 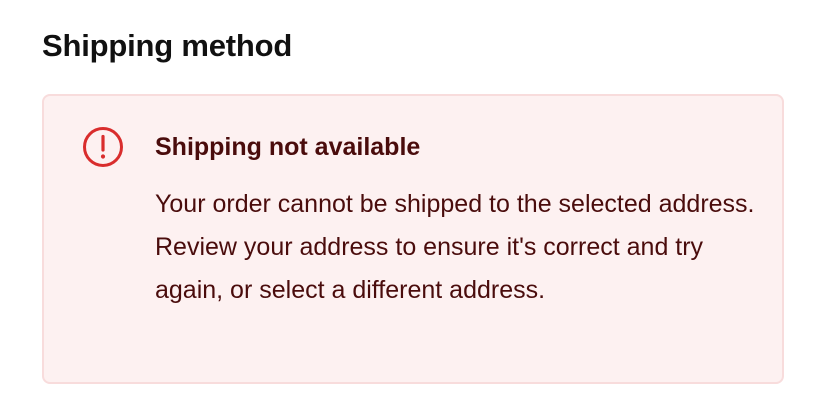 What do you see at coordinates (288, 147) in the screenshot?
I see `alert-title: Shipping not available` at bounding box center [288, 147].